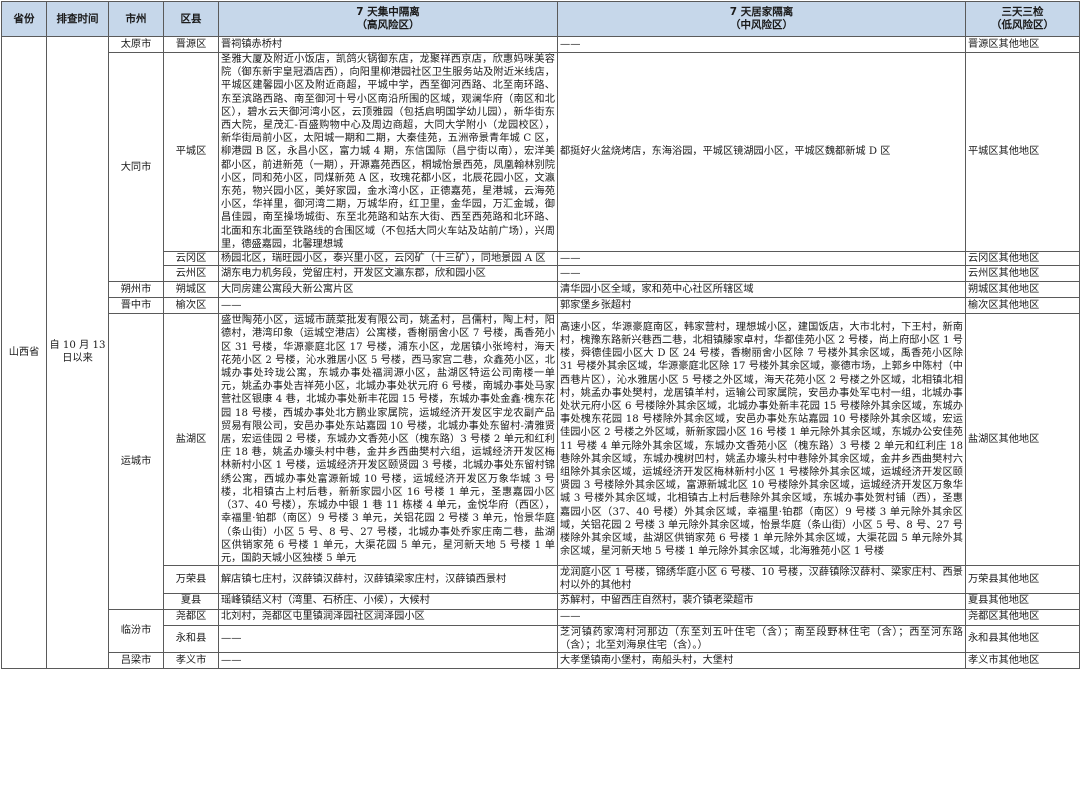 Image resolution: width=1080 pixels, height=799 pixels. I want to click on mid-risk-cell: 郭家堡乡张超村, so click(761, 306).